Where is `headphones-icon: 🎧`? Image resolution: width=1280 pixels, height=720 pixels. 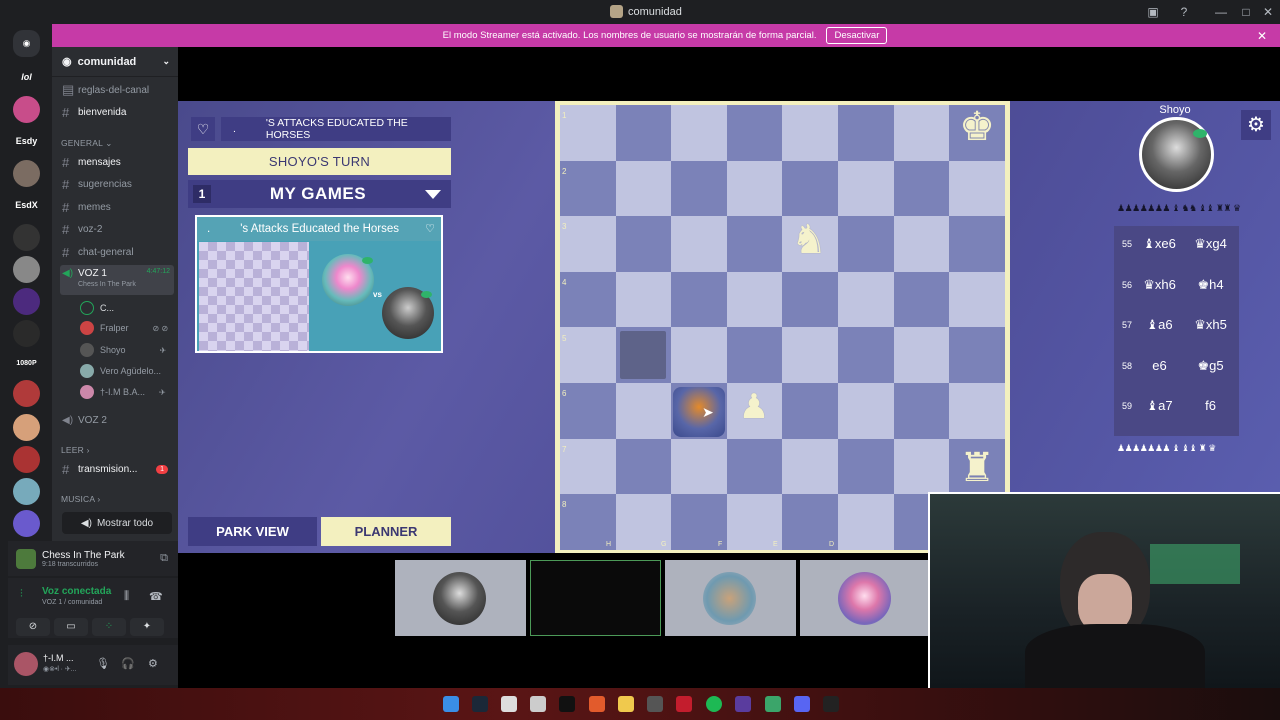
headphones-icon: 🎧 is located at coordinates (128, 663).